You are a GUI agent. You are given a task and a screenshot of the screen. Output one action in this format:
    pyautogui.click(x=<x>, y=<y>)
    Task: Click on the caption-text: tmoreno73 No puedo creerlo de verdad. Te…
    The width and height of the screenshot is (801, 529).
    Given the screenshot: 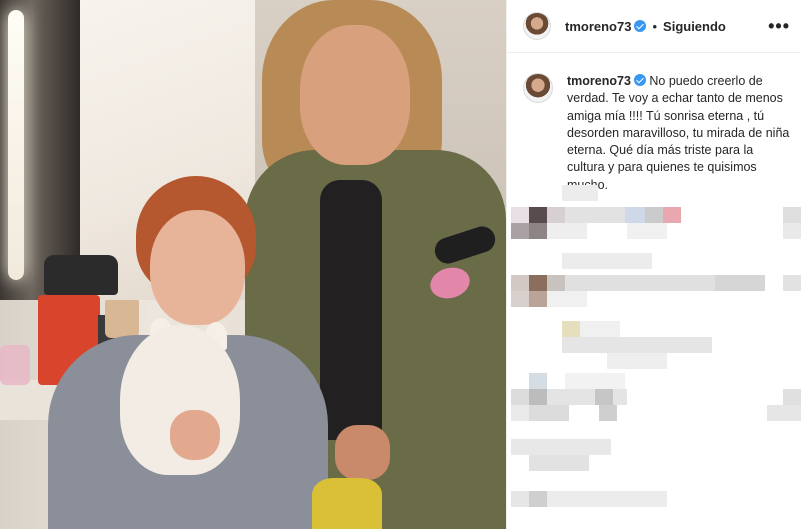 What is the action you would take?
    pyautogui.click(x=680, y=133)
    